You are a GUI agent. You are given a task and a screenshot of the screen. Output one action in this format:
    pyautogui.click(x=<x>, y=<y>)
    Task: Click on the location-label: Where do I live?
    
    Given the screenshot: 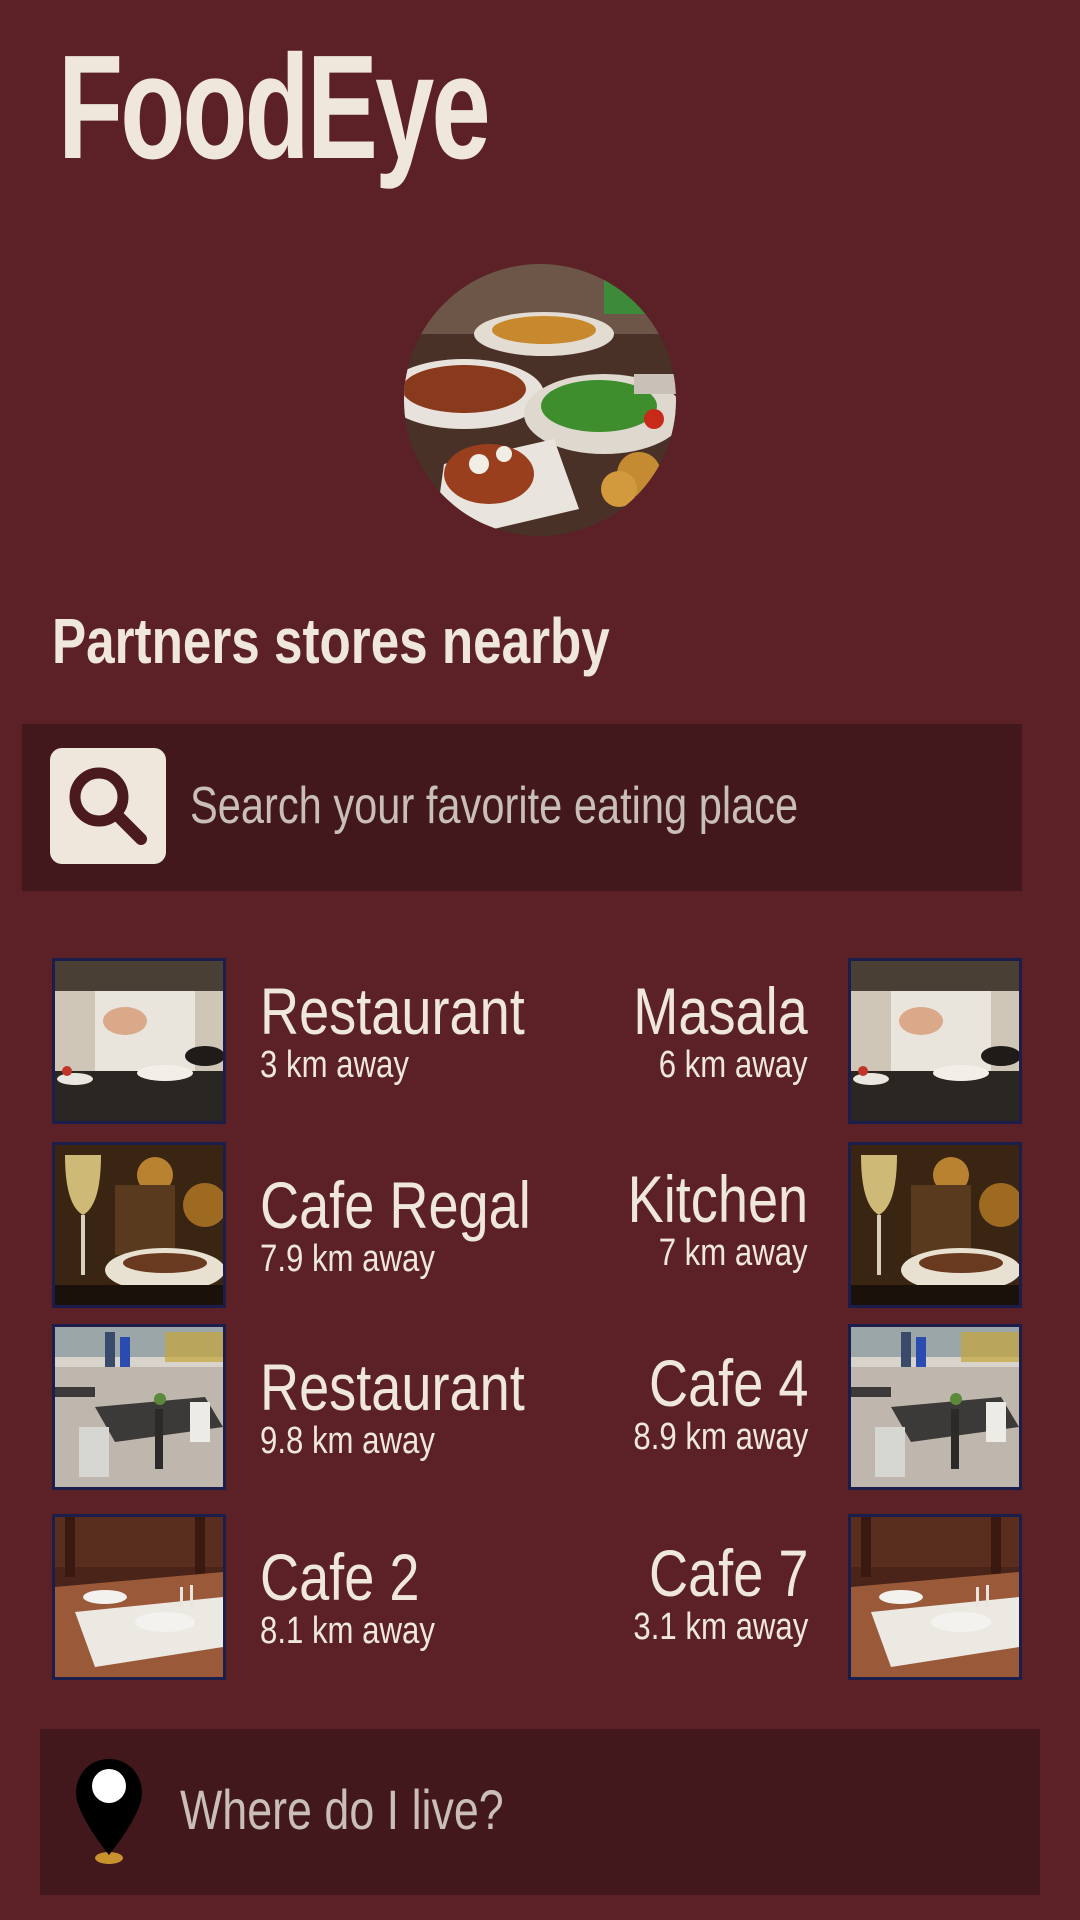 What is the action you would take?
    pyautogui.click(x=342, y=1809)
    